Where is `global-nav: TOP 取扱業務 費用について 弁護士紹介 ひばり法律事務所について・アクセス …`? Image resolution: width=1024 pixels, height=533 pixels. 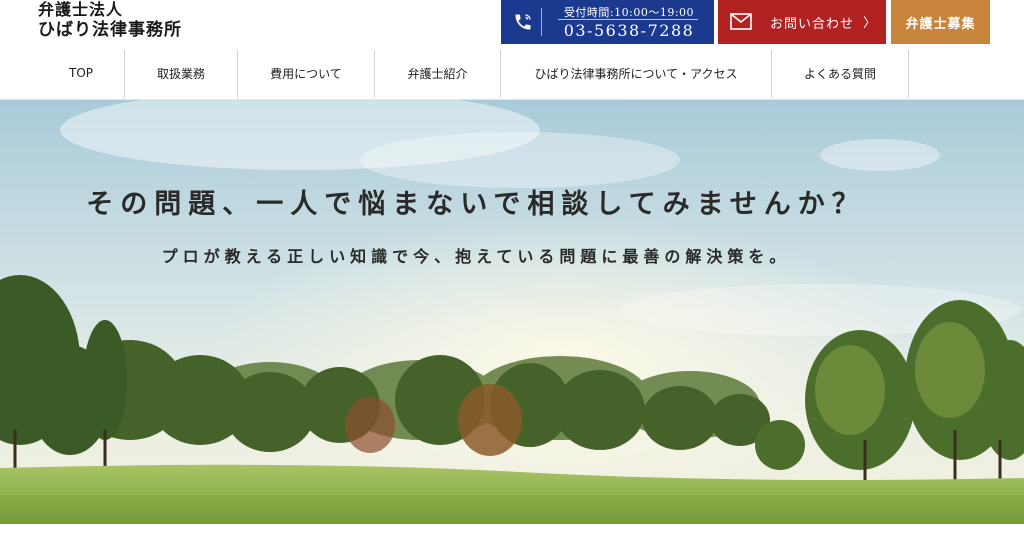 global-nav: TOP 取扱業務 費用について 弁護士紹介 ひばり法律事務所について・アクセス … is located at coordinates (512, 73).